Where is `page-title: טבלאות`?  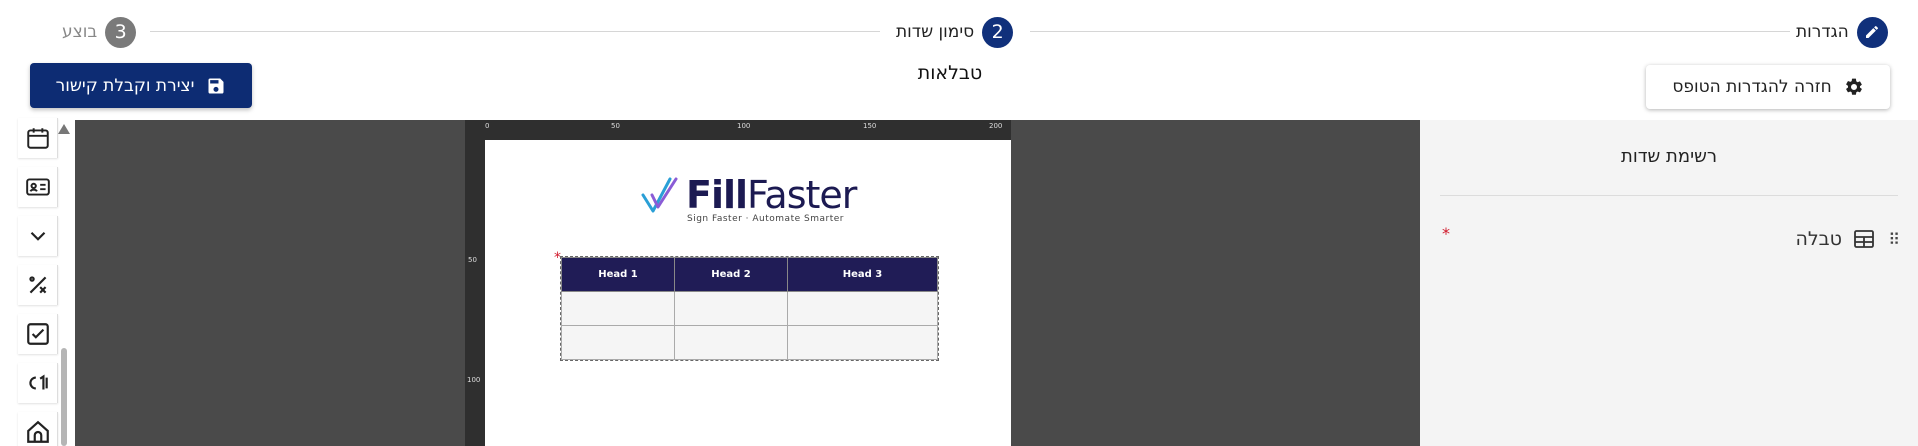
page-title: טבלאות is located at coordinates (950, 73).